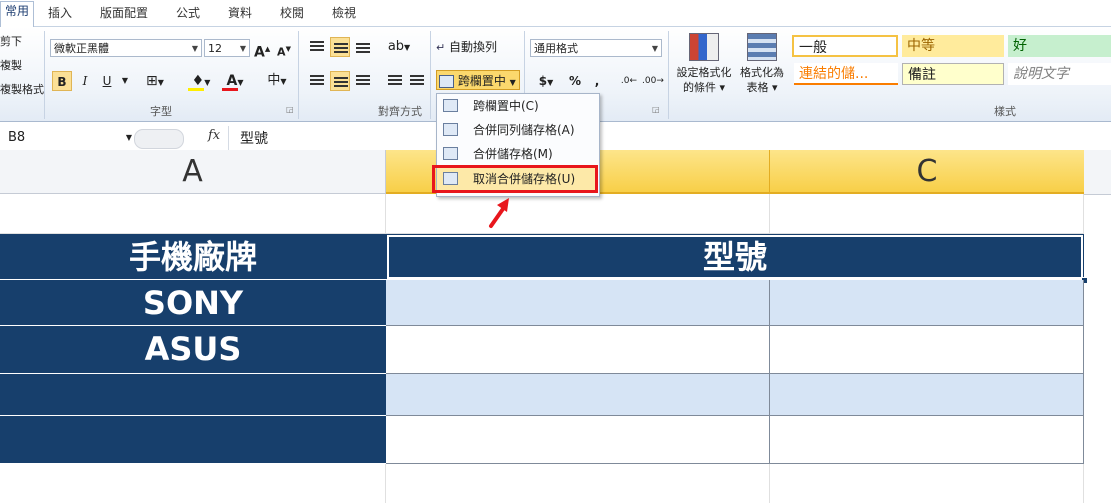 Image resolution: width=1111 pixels, height=503 pixels. I want to click on formula-bar-splitter, so click(159, 139).